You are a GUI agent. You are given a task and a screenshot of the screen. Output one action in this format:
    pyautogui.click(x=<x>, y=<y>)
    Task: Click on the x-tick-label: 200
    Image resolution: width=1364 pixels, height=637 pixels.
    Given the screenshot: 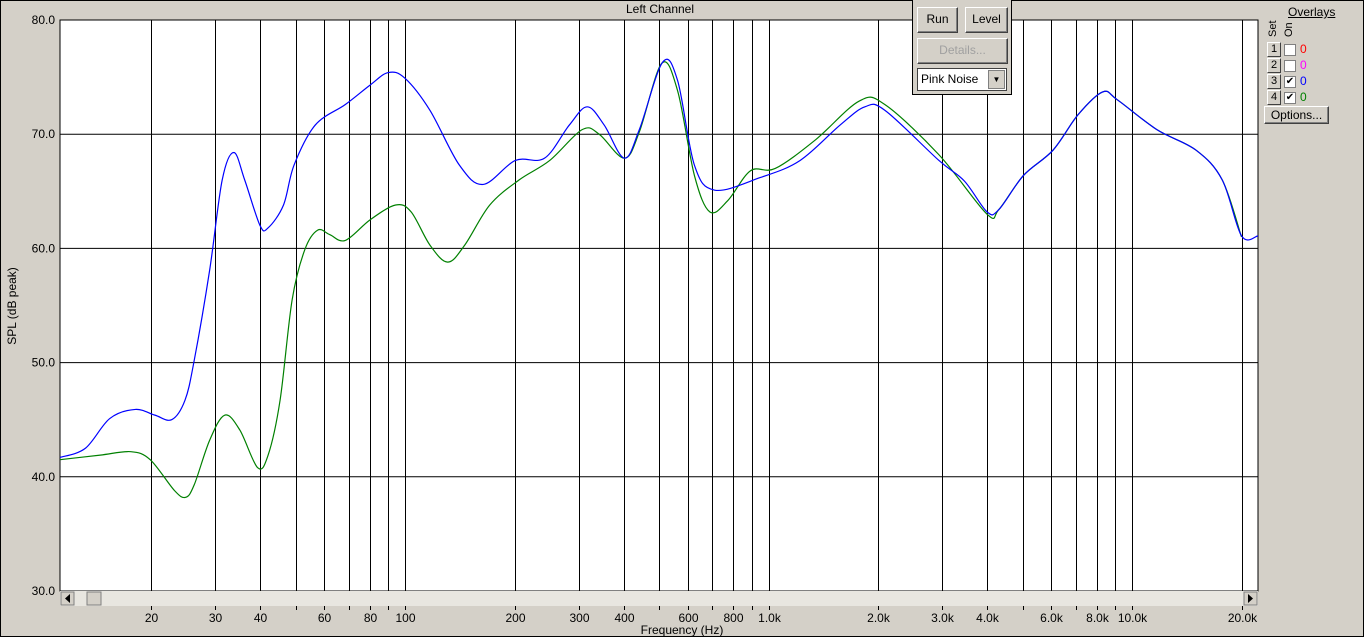 What is the action you would take?
    pyautogui.click(x=515, y=618)
    